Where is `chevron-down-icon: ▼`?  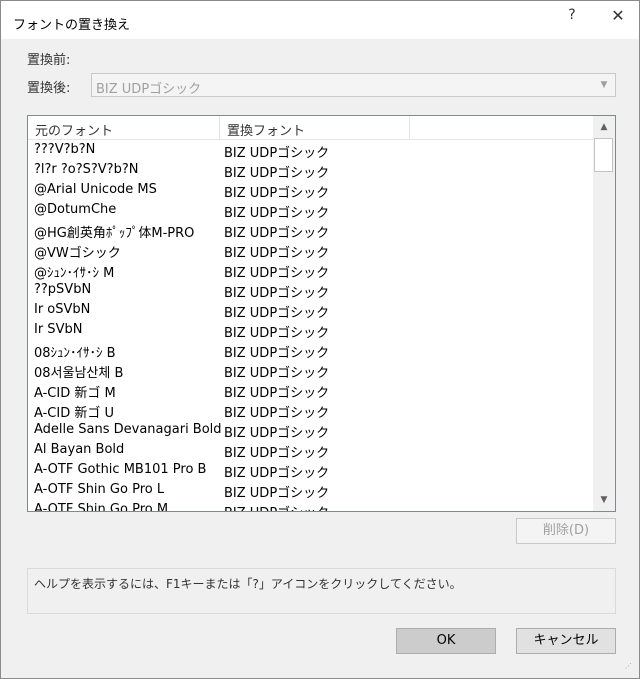
chevron-down-icon: ▼ is located at coordinates (604, 85).